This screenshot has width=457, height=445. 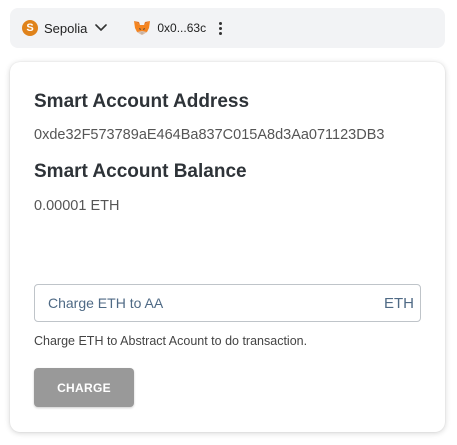 I want to click on account-selector: 0x0...63c, so click(x=169, y=28).